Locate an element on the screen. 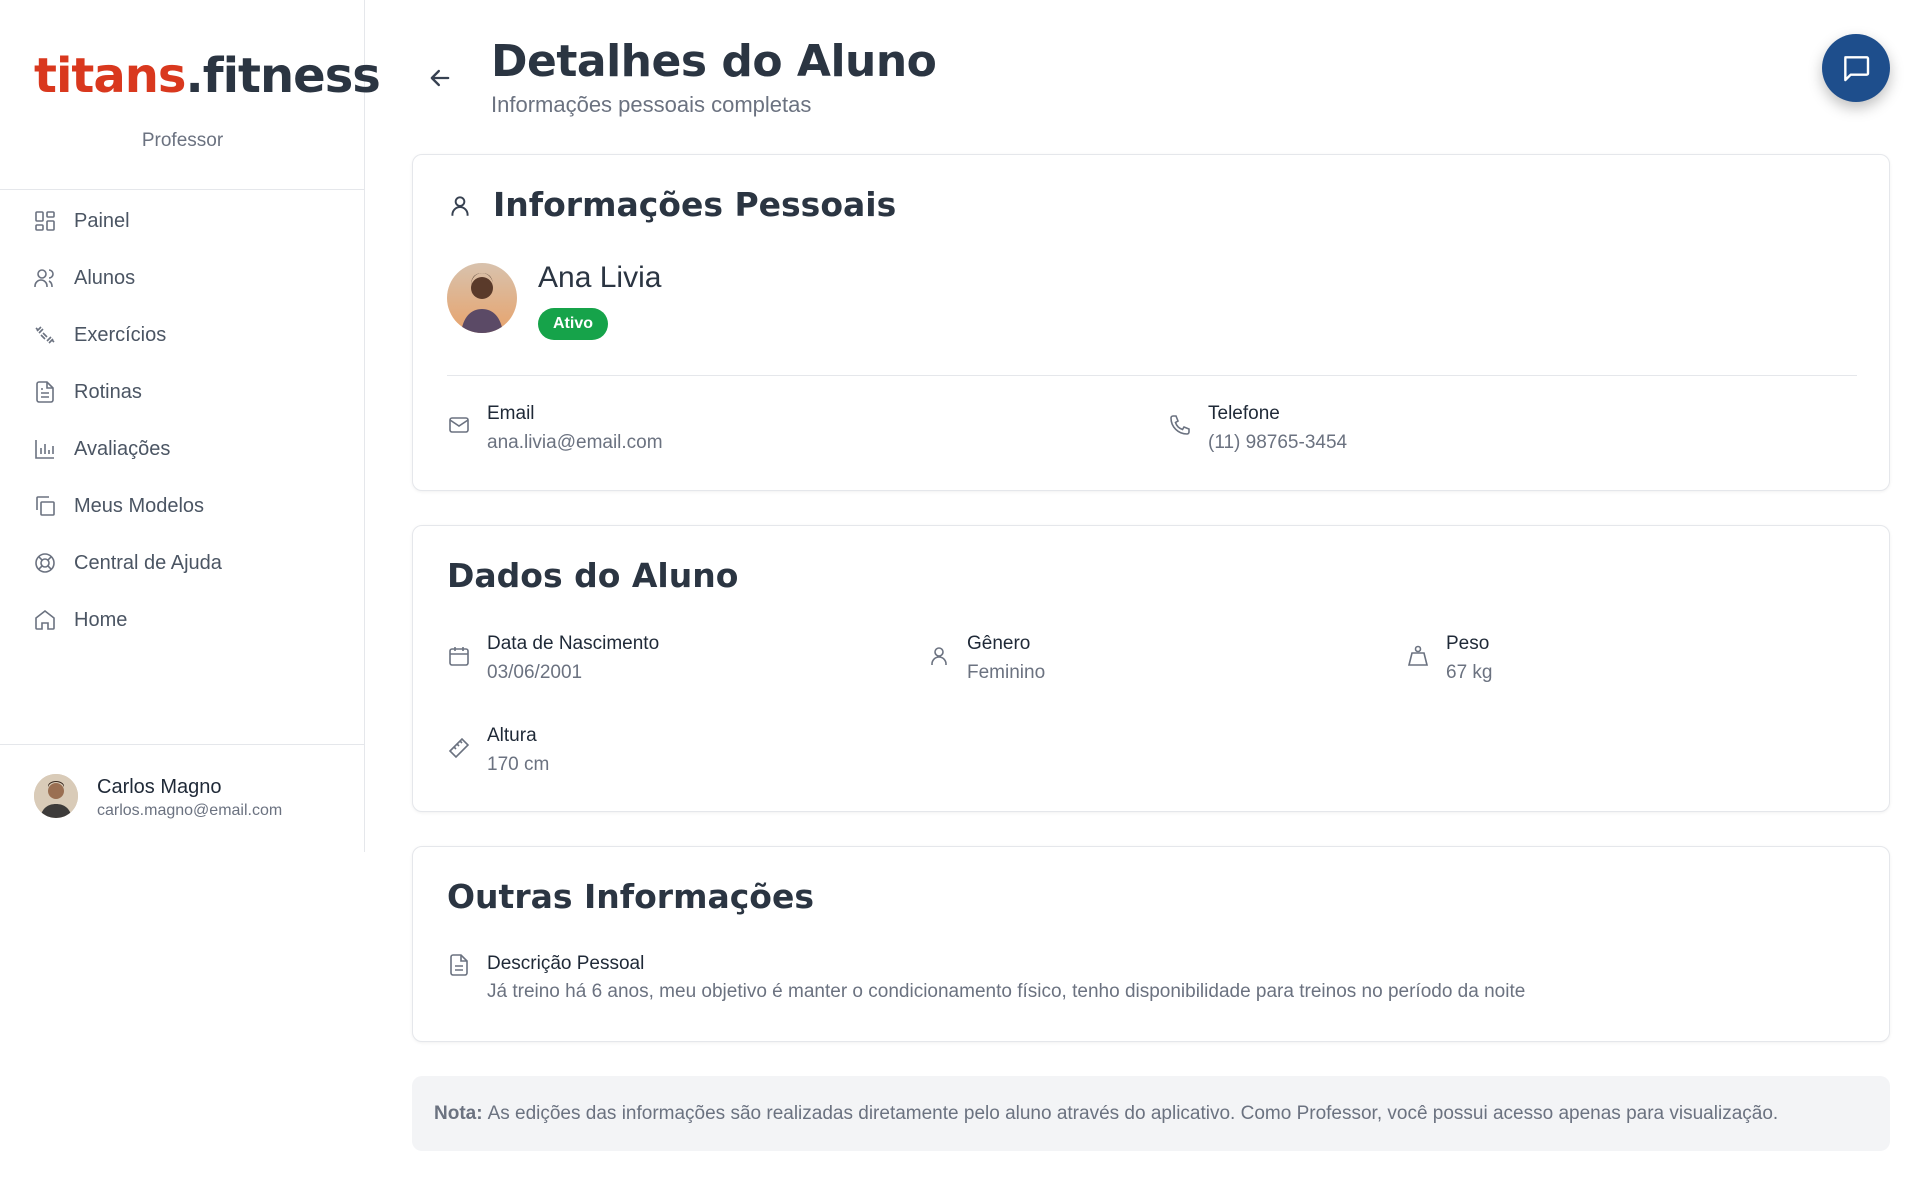 The width and height of the screenshot is (1922, 1183). height-value: 170 cm is located at coordinates (518, 764).